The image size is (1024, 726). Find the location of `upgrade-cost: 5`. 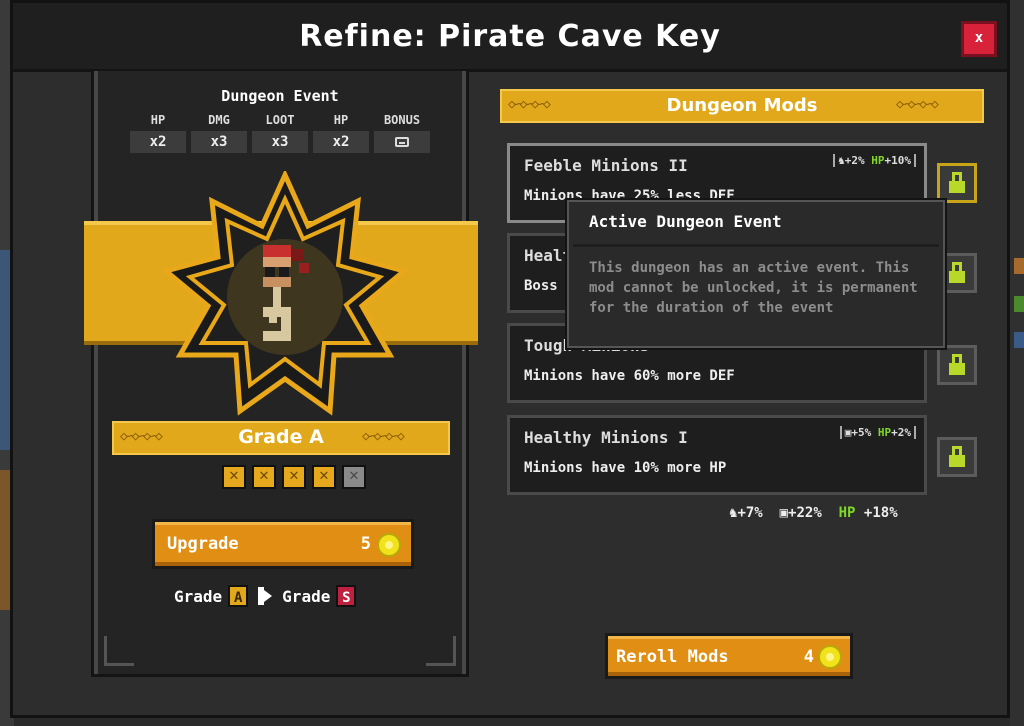

upgrade-cost: 5 is located at coordinates (365, 544).